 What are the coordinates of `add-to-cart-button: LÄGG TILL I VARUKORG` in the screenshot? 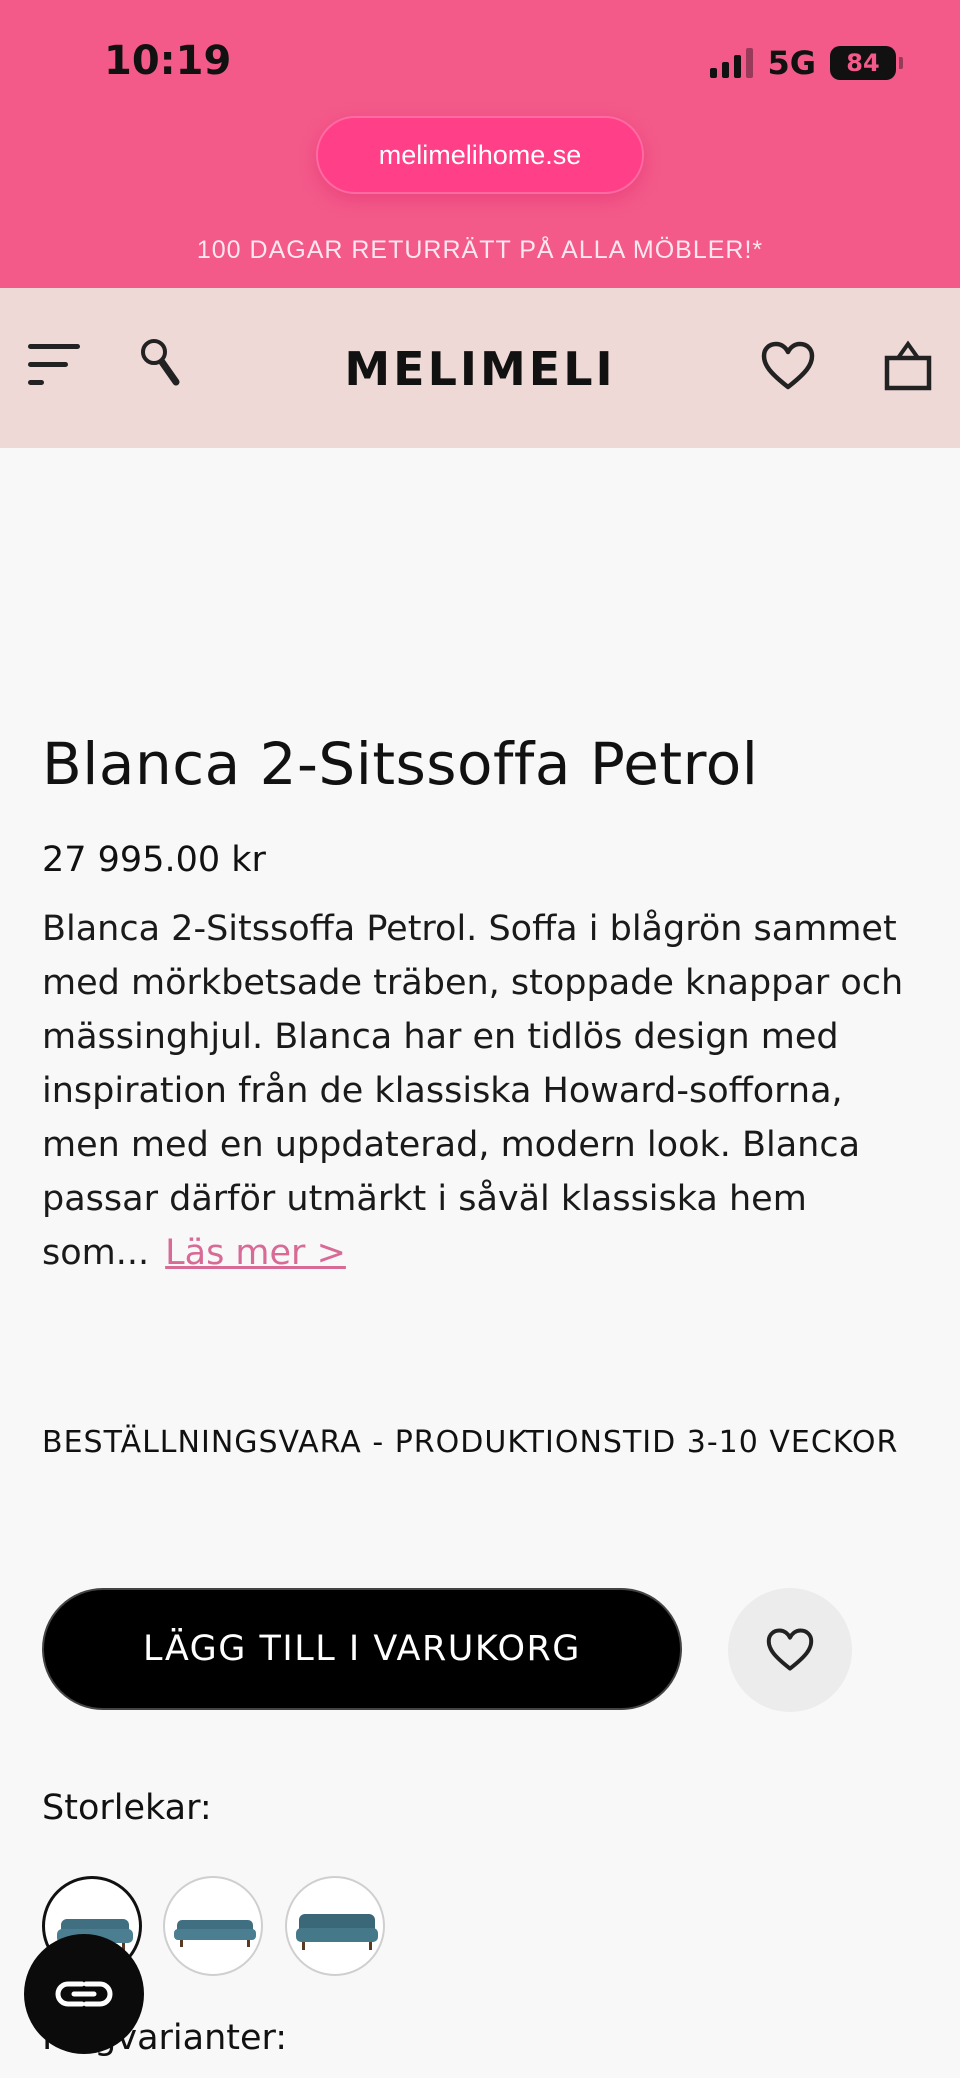 It's located at (362, 1649).